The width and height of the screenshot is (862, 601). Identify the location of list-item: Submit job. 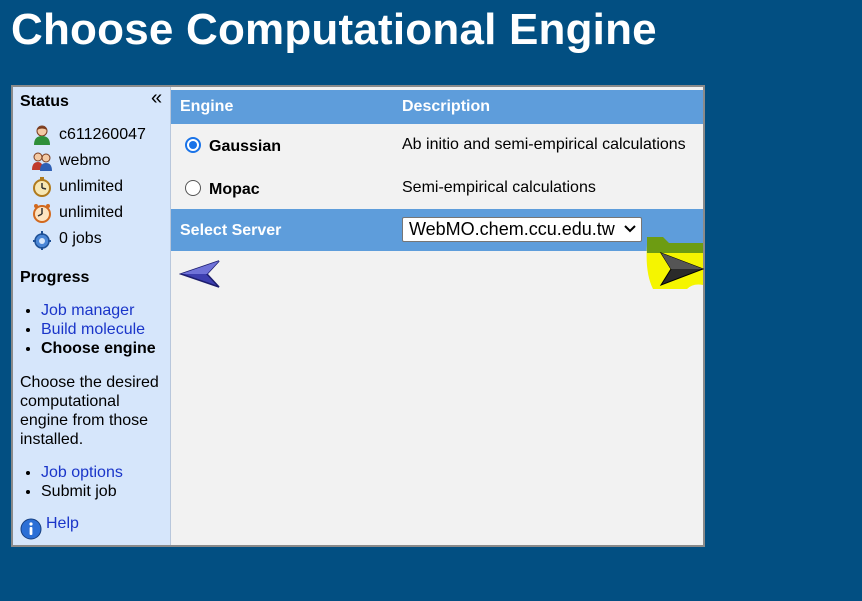
(82, 491).